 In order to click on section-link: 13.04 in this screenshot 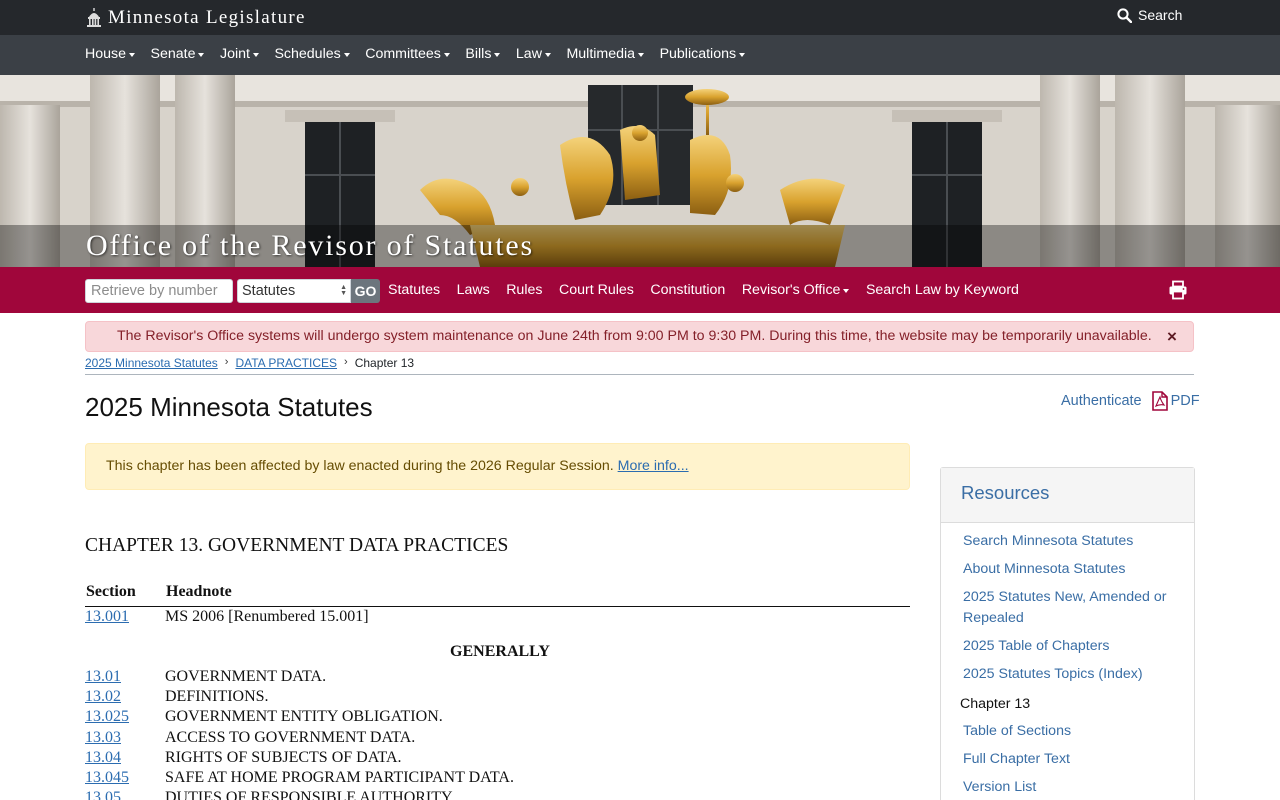, I will do `click(103, 757)`.